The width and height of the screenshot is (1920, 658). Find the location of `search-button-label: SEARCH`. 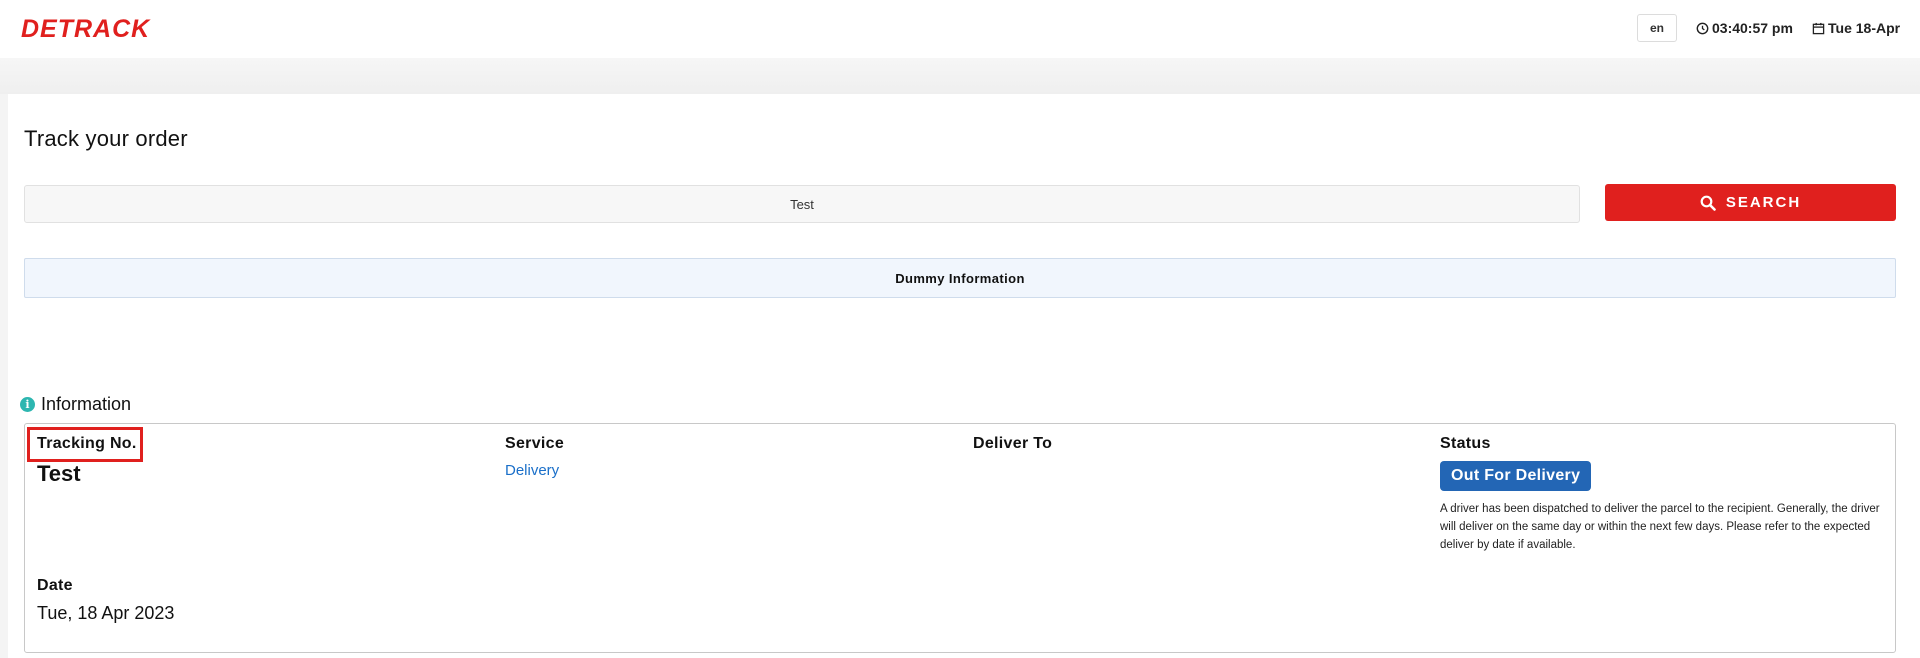

search-button-label: SEARCH is located at coordinates (1763, 202).